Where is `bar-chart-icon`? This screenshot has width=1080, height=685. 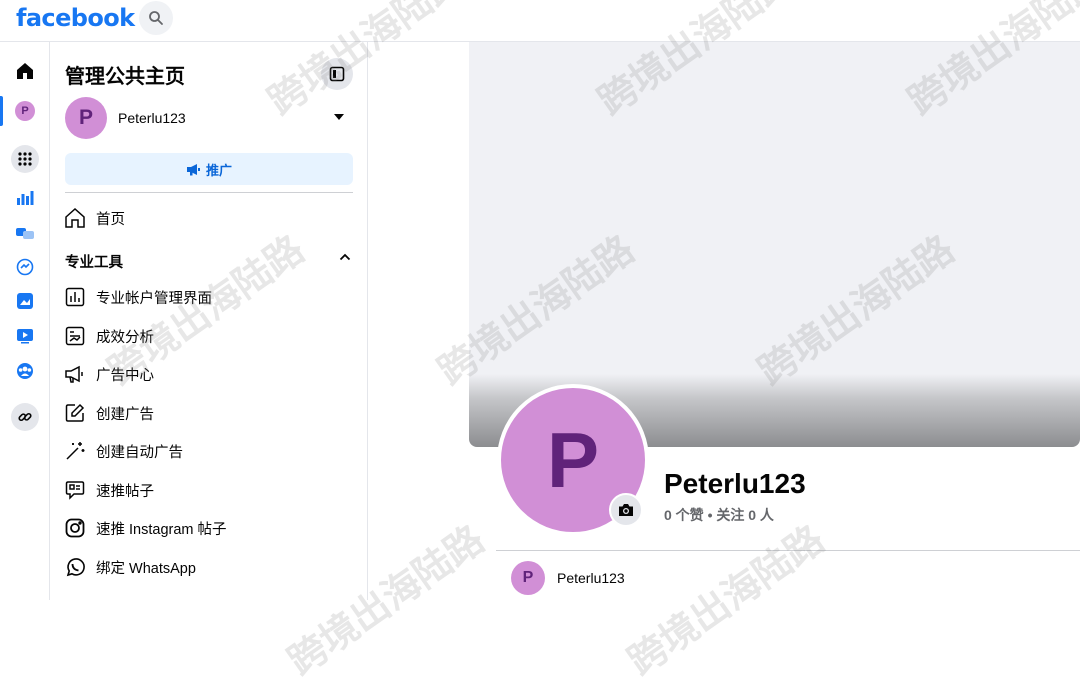
bar-chart-icon is located at coordinates (25, 198).